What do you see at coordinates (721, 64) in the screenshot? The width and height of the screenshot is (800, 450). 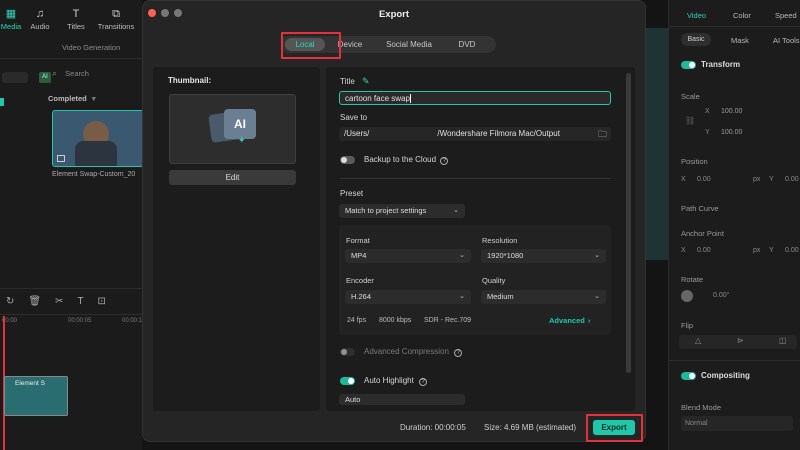 I see `transform-header: Transform` at bounding box center [721, 64].